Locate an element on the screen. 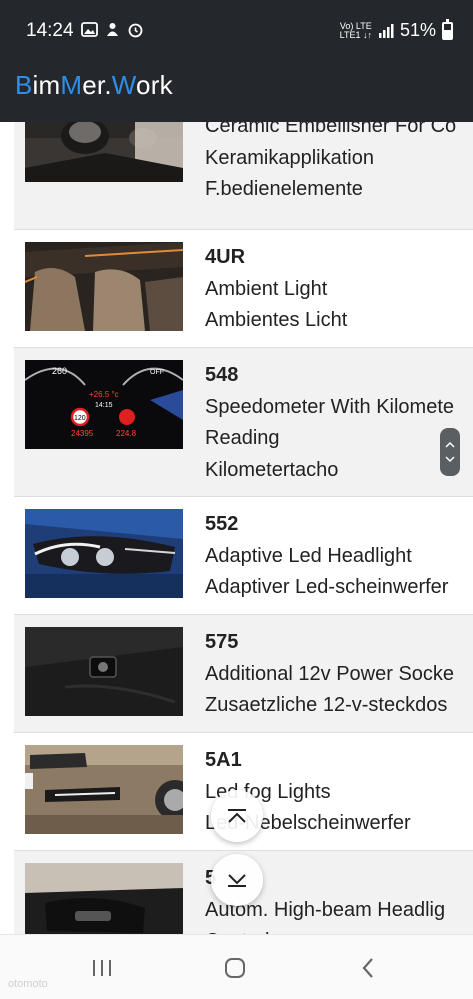 The height and width of the screenshot is (999, 473). gauge-trip: 224.8 is located at coordinates (126, 433).